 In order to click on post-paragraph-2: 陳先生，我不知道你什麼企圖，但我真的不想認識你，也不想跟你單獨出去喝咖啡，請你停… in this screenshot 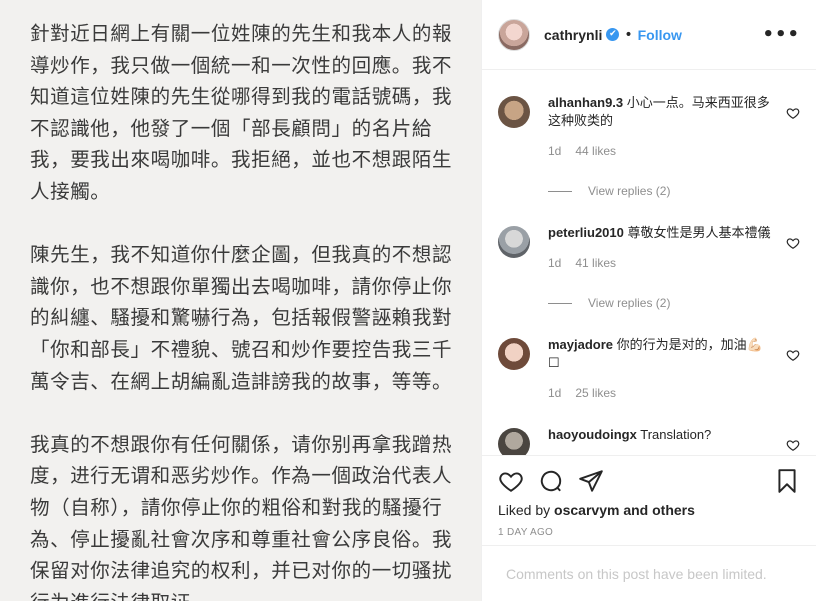, I will do `click(241, 318)`.